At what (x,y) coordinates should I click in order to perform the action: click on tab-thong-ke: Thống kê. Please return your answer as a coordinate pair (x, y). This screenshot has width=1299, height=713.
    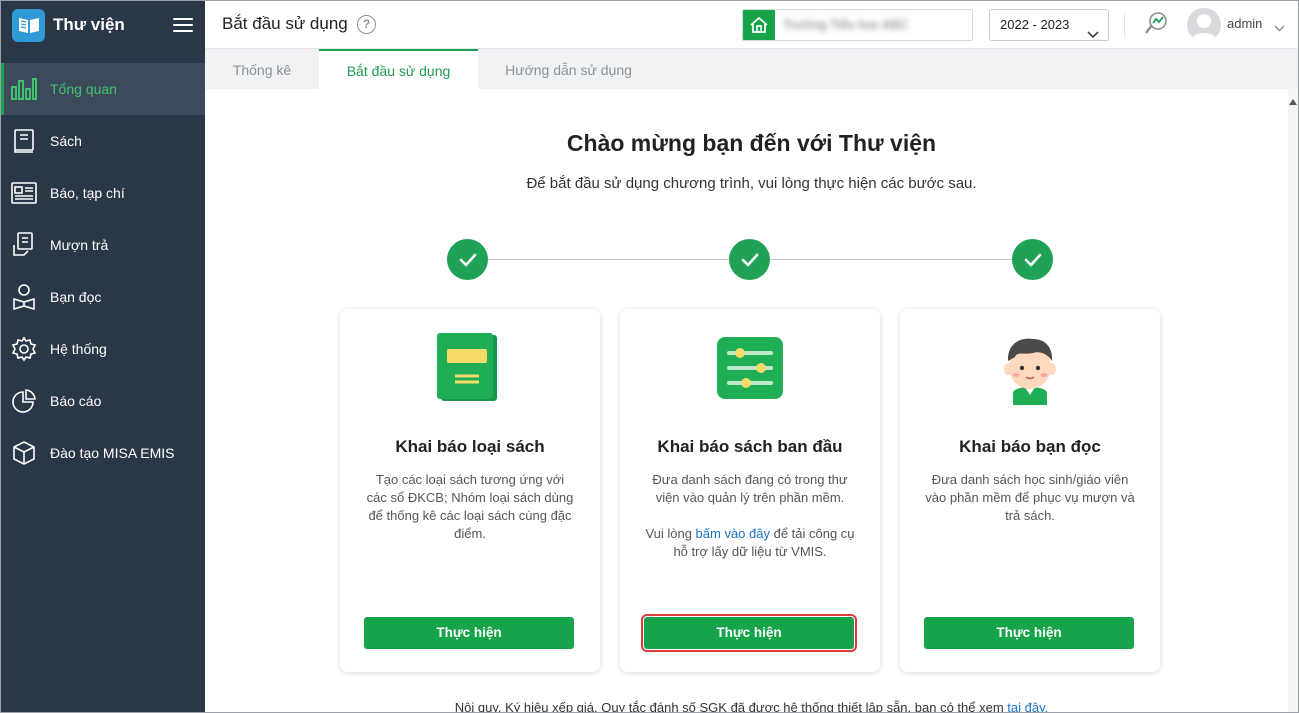
    Looking at the image, I should click on (262, 69).